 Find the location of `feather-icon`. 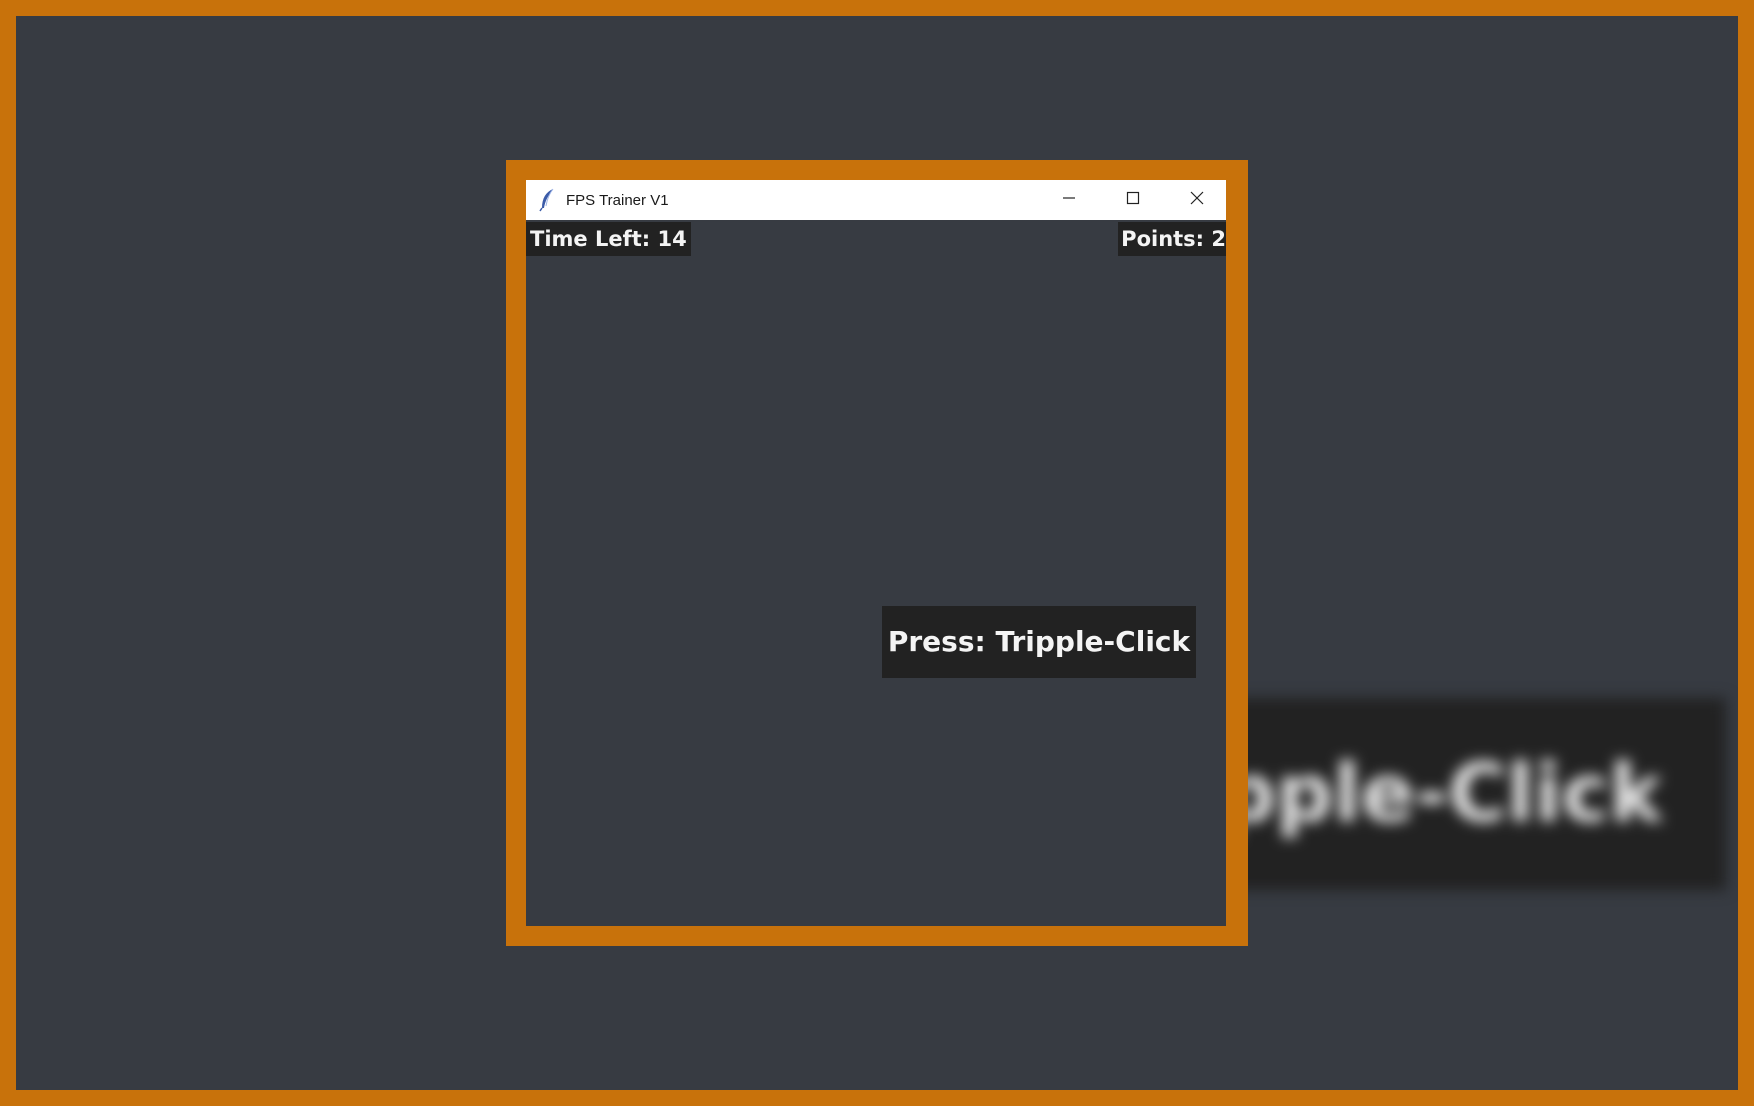

feather-icon is located at coordinates (548, 200).